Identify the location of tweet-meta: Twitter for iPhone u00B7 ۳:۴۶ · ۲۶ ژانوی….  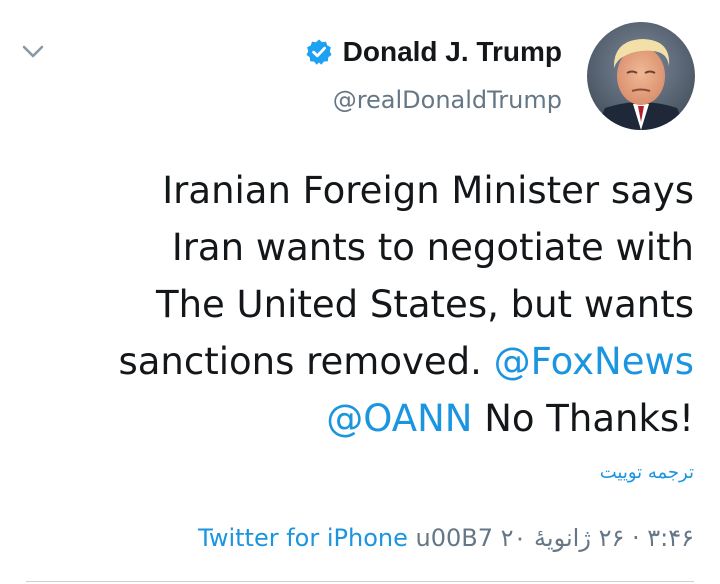
(446, 538).